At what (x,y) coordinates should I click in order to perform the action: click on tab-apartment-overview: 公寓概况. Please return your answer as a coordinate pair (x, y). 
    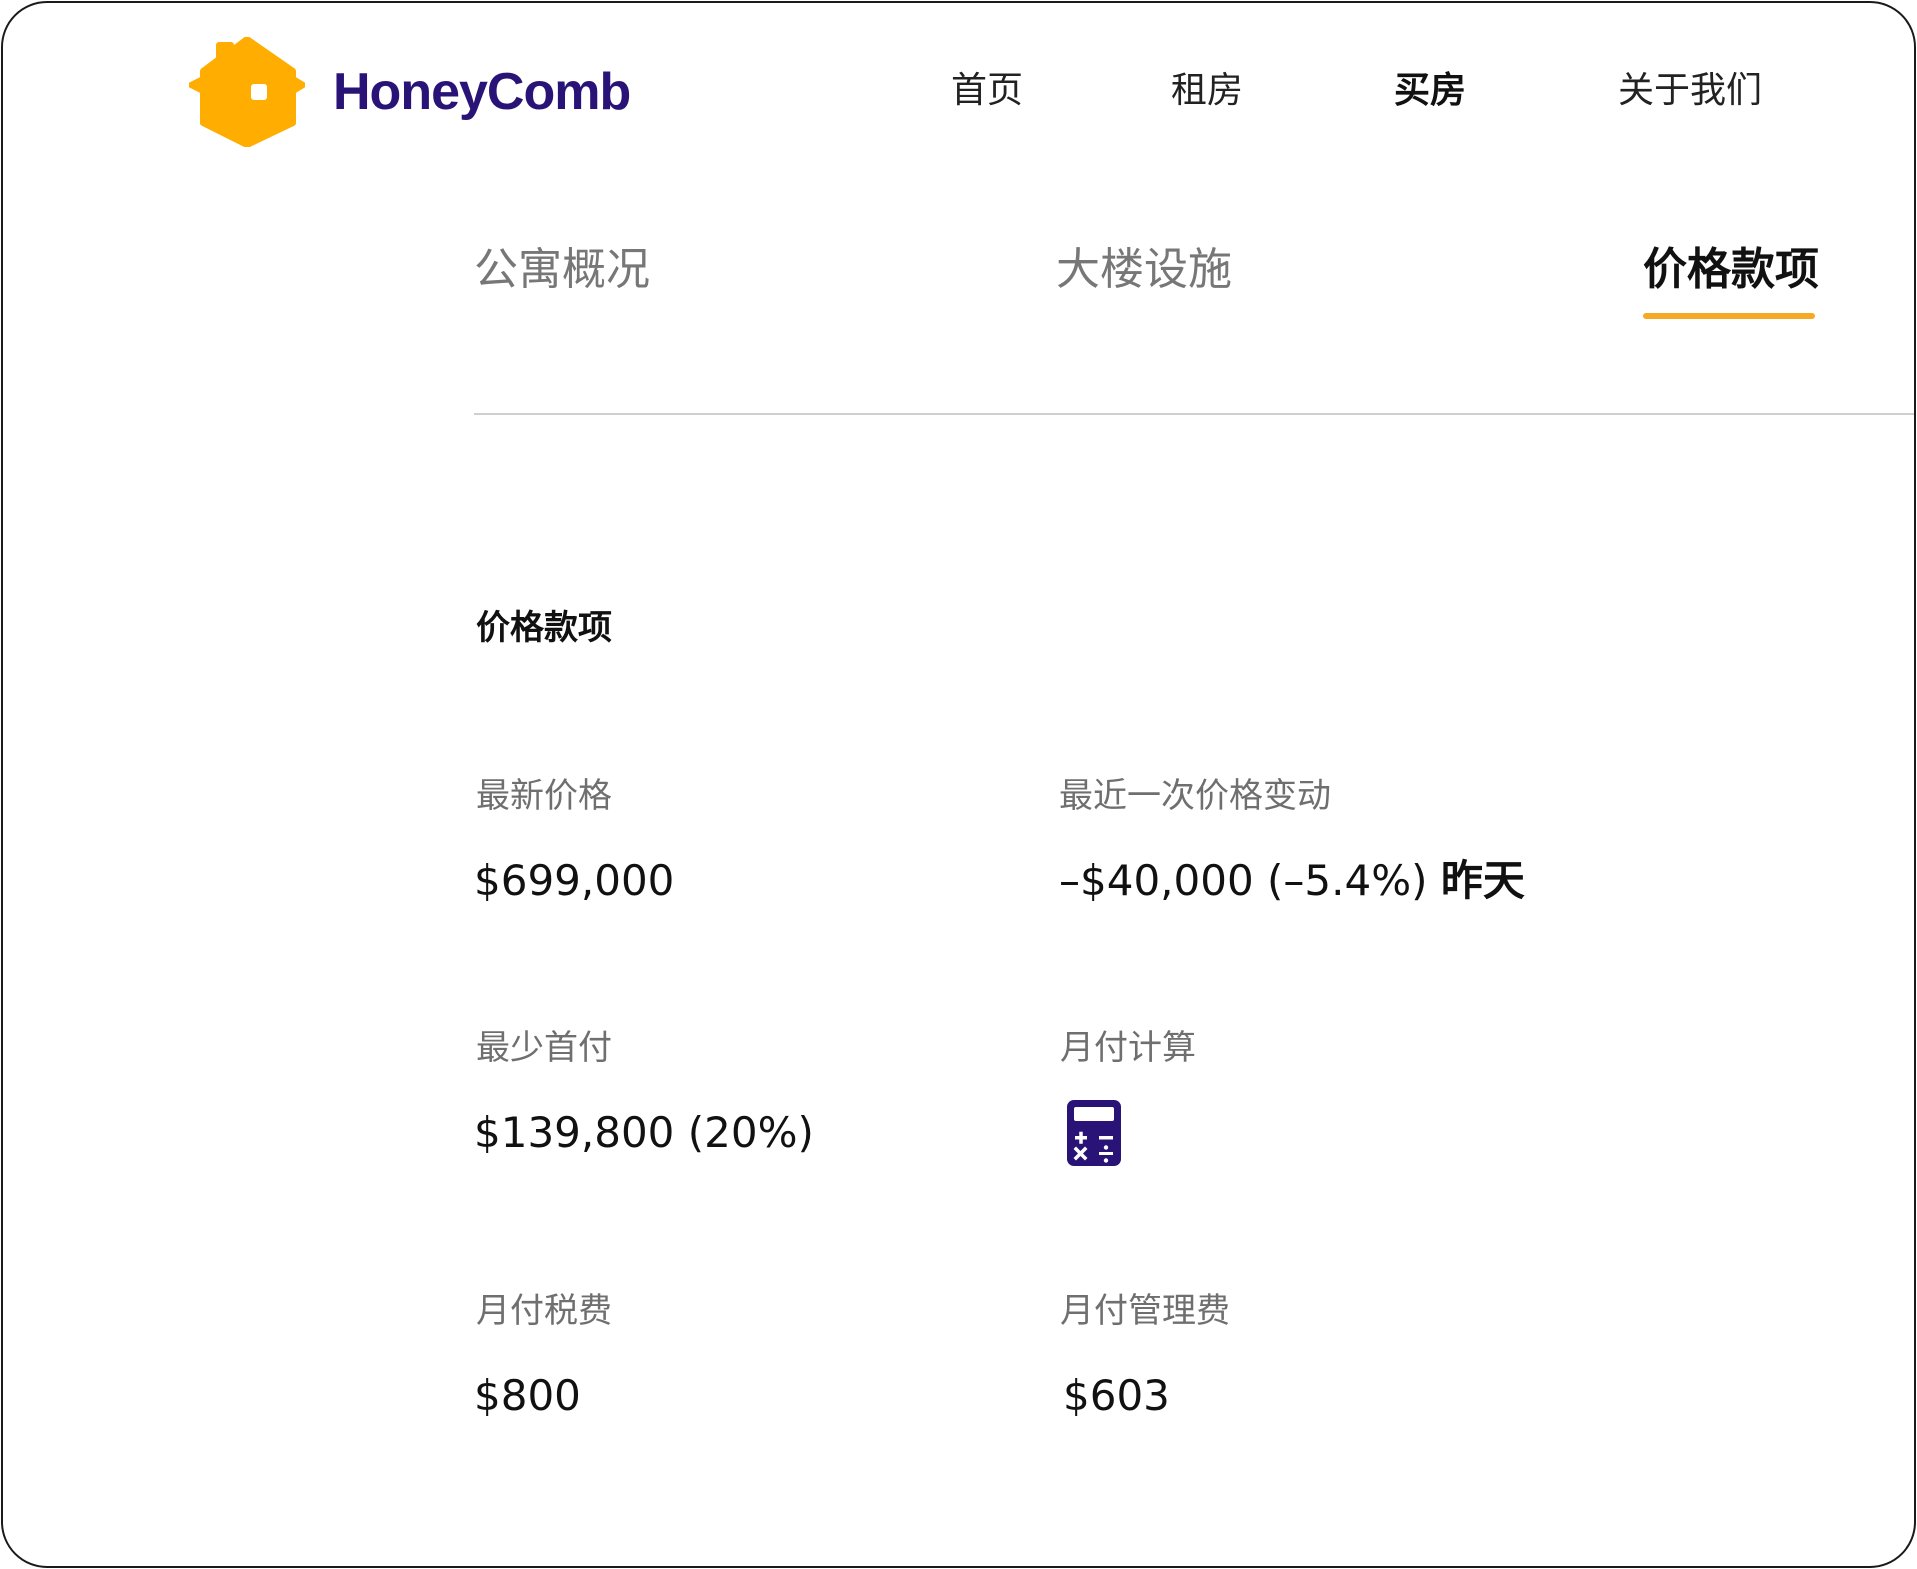
    Looking at the image, I should click on (562, 270).